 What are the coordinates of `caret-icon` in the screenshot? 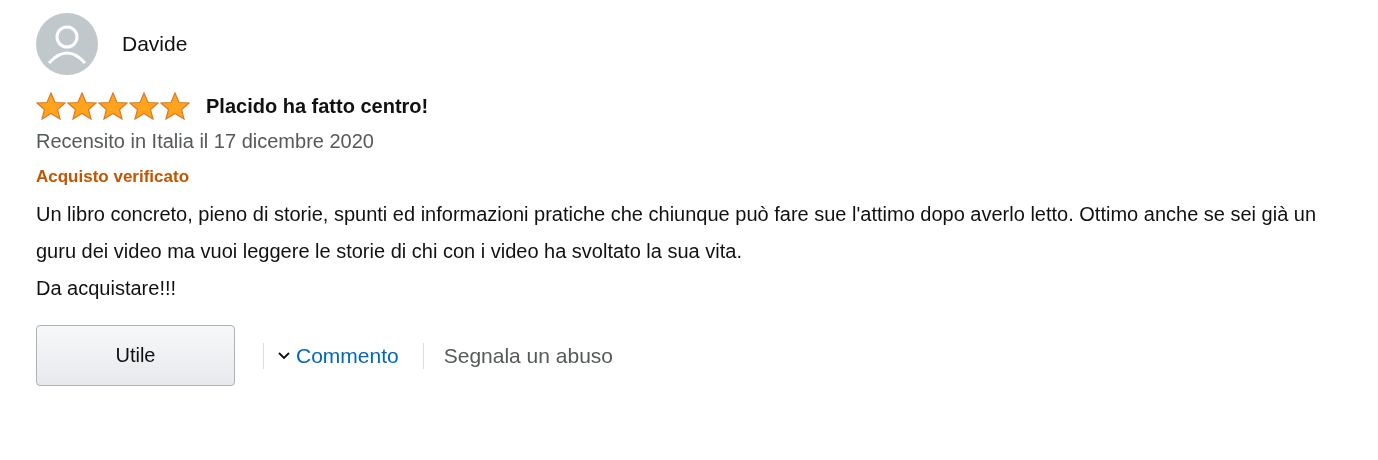 It's located at (284, 355).